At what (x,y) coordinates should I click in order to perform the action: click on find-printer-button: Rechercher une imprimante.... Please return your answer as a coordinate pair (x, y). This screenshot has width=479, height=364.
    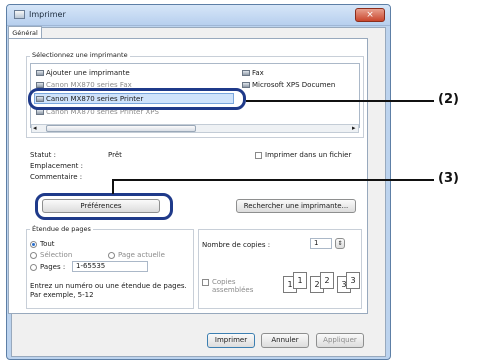
    Looking at the image, I should click on (296, 206).